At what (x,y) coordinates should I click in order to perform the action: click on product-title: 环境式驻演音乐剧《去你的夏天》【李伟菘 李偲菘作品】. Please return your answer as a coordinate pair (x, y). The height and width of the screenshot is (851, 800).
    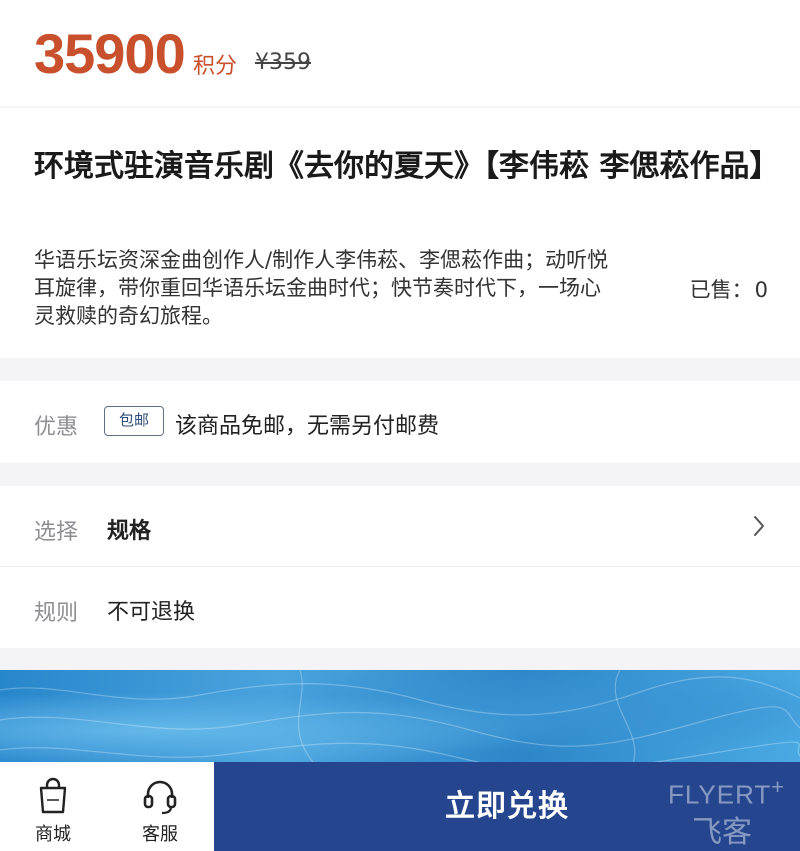
    Looking at the image, I should click on (407, 166).